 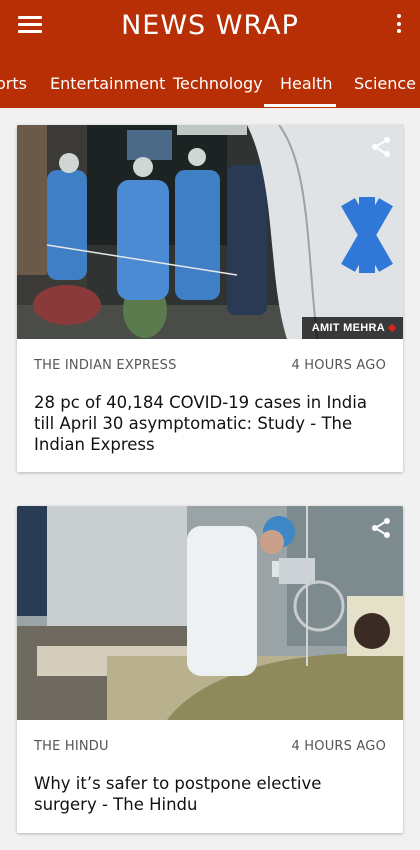 I want to click on photo-credit: AMIT MEHRA, so click(x=352, y=328).